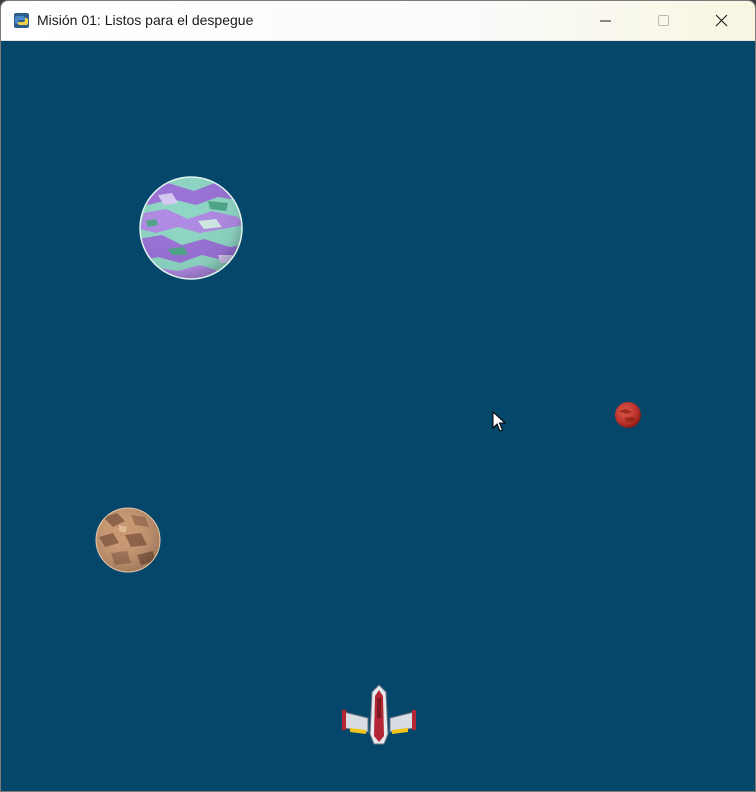 The width and height of the screenshot is (756, 792). Describe the element at coordinates (145, 20) in the screenshot. I see `window-title: Misión 01: Listos para el despegue` at that location.